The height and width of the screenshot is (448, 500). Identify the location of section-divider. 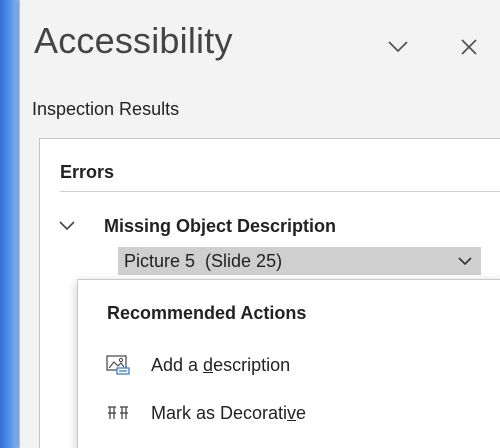
(280, 191).